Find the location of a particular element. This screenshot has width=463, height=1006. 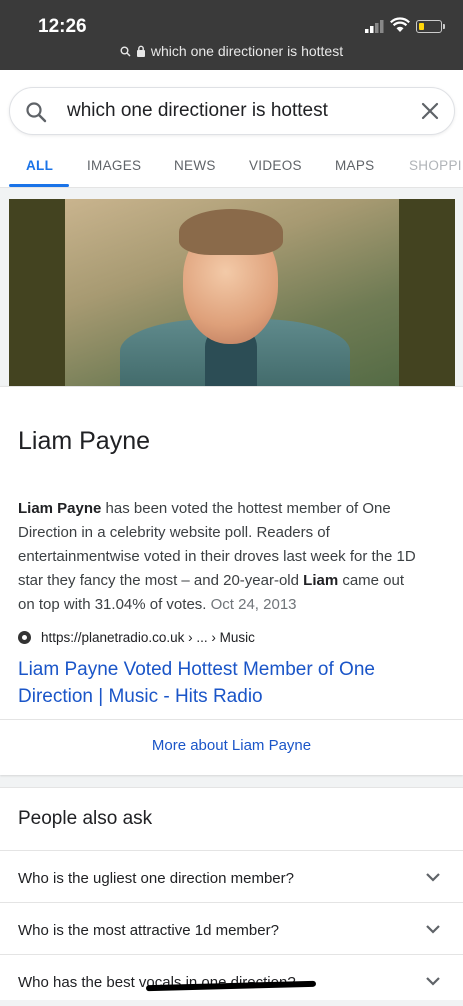

question-row: Who is the most attractive 1d member? is located at coordinates (231, 928).